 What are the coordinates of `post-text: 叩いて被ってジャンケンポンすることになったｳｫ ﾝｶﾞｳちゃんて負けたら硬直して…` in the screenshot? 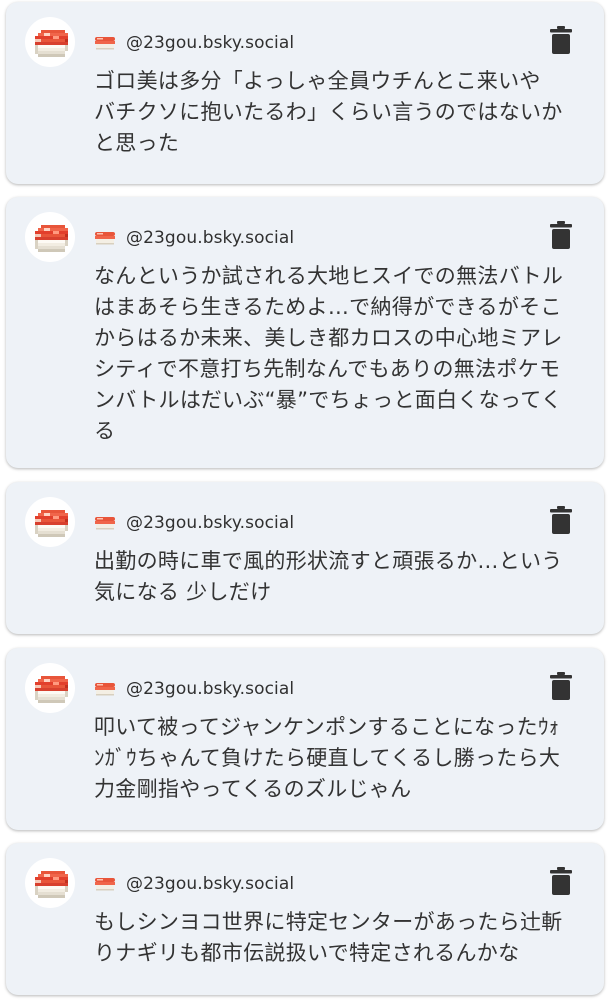 It's located at (327, 758).